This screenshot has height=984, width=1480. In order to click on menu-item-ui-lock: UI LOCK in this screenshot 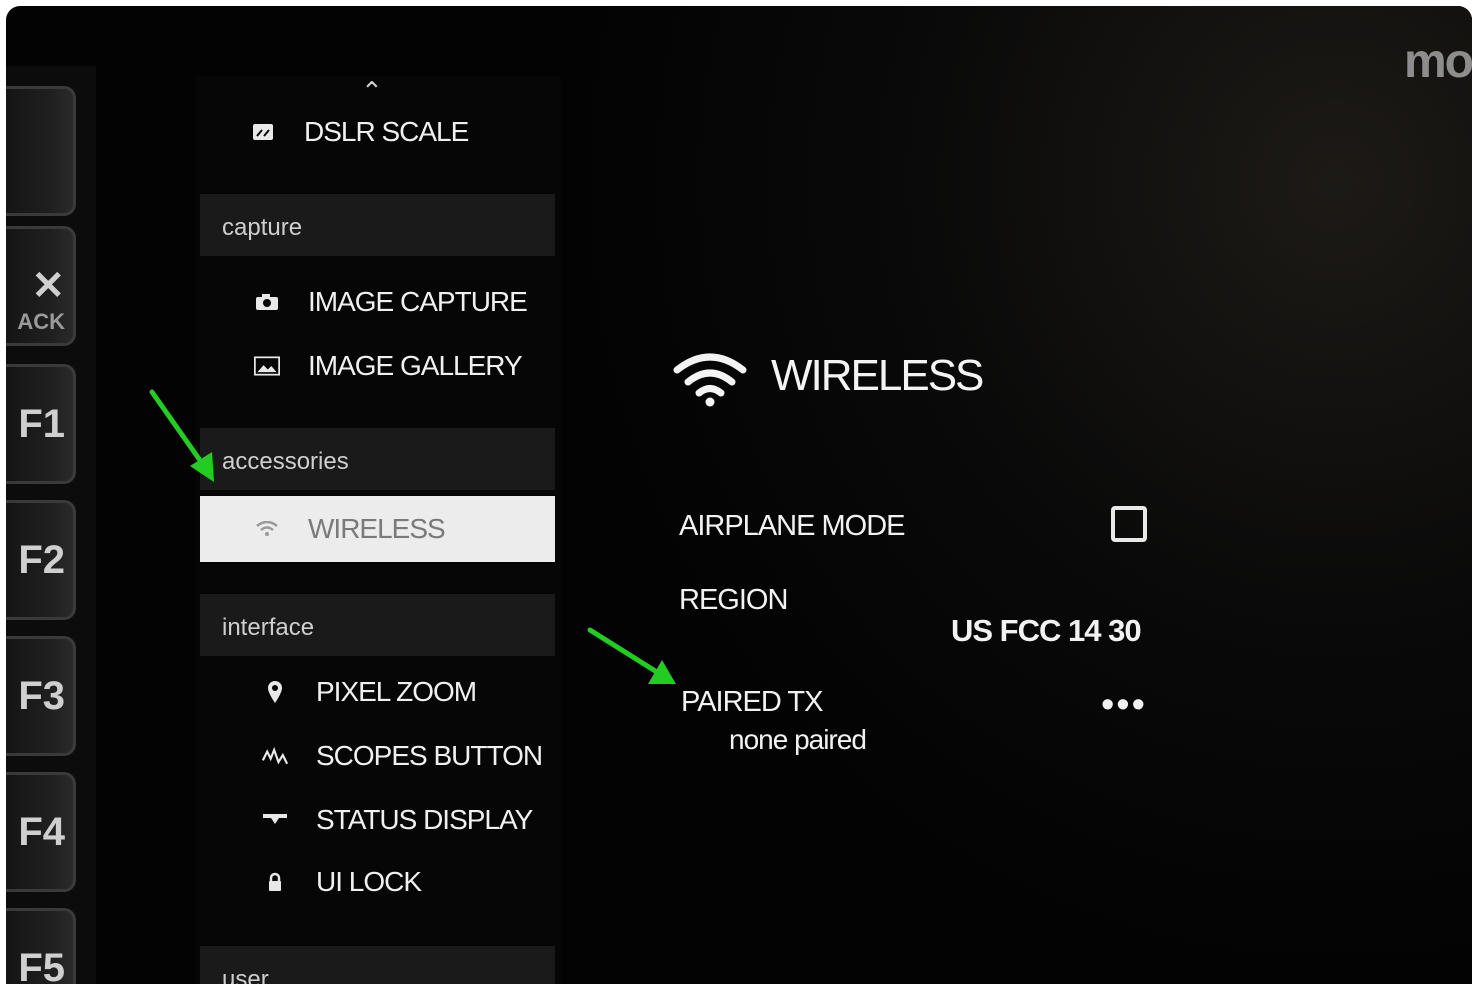, I will do `click(342, 882)`.